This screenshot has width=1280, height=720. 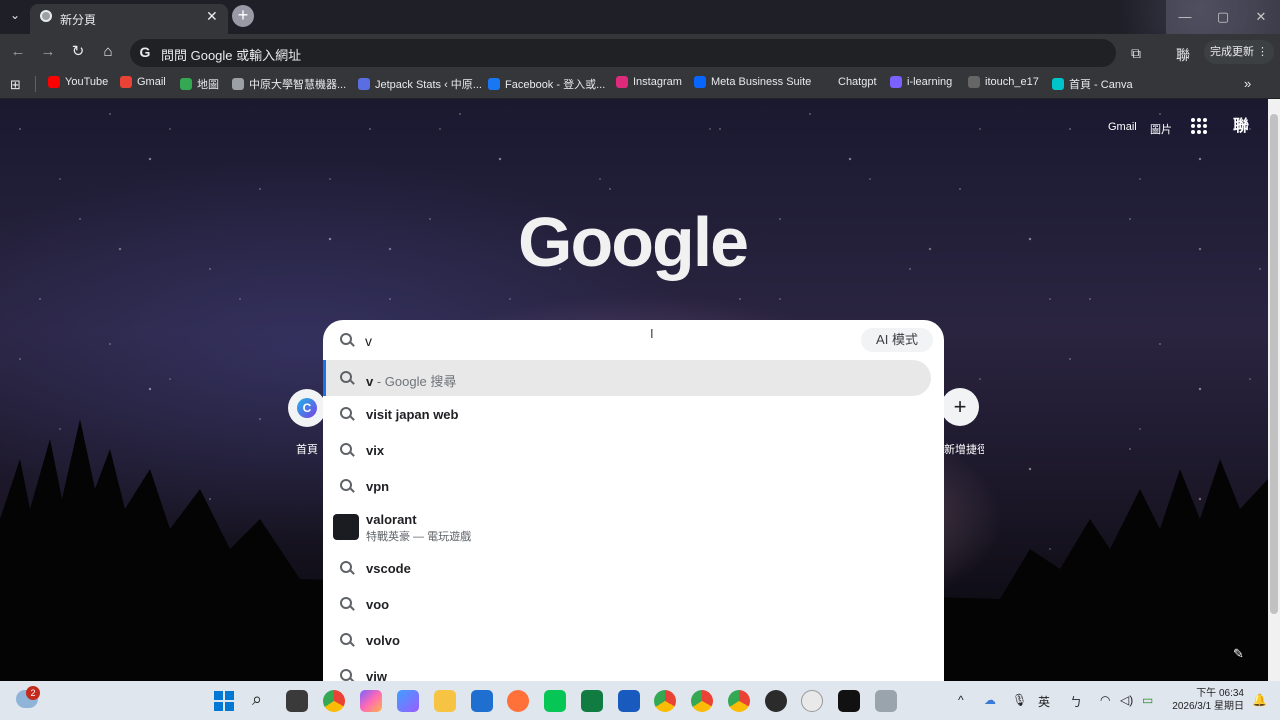 What do you see at coordinates (665, 701) in the screenshot?
I see `chrome-profile-1-icon` at bounding box center [665, 701].